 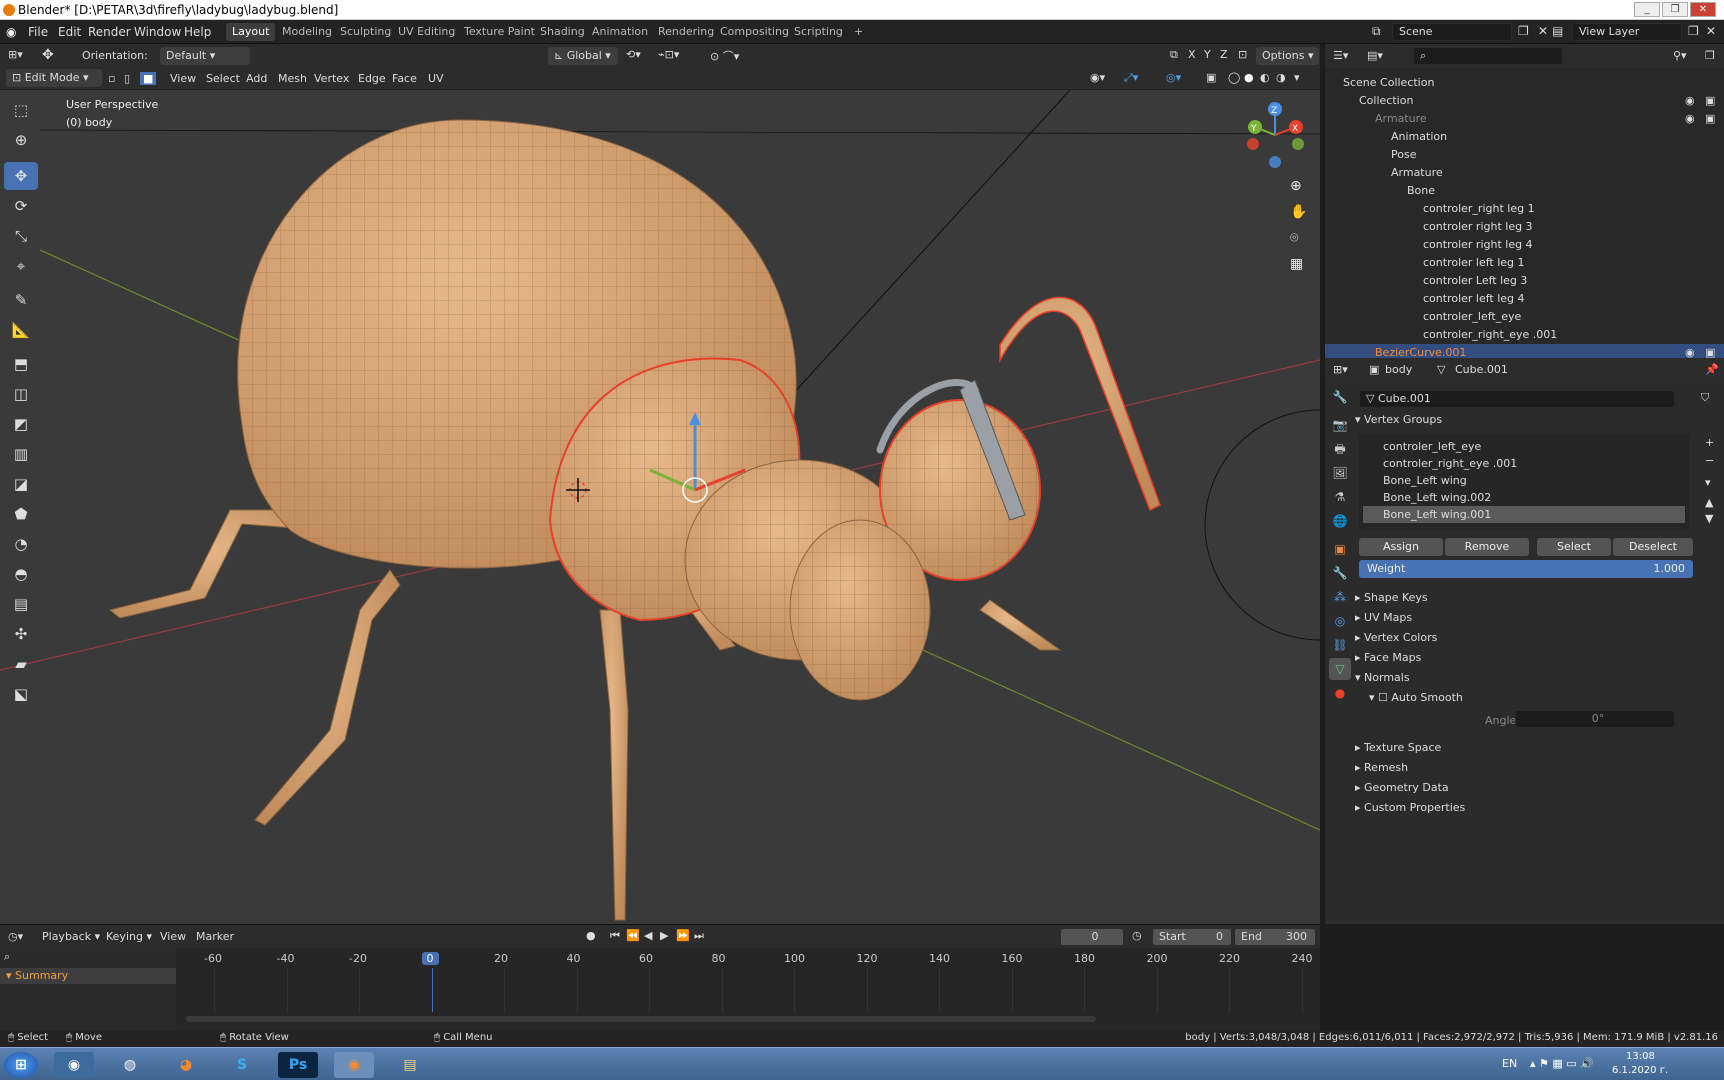 I want to click on fake-user-icon: ⛉, so click(x=1705, y=398).